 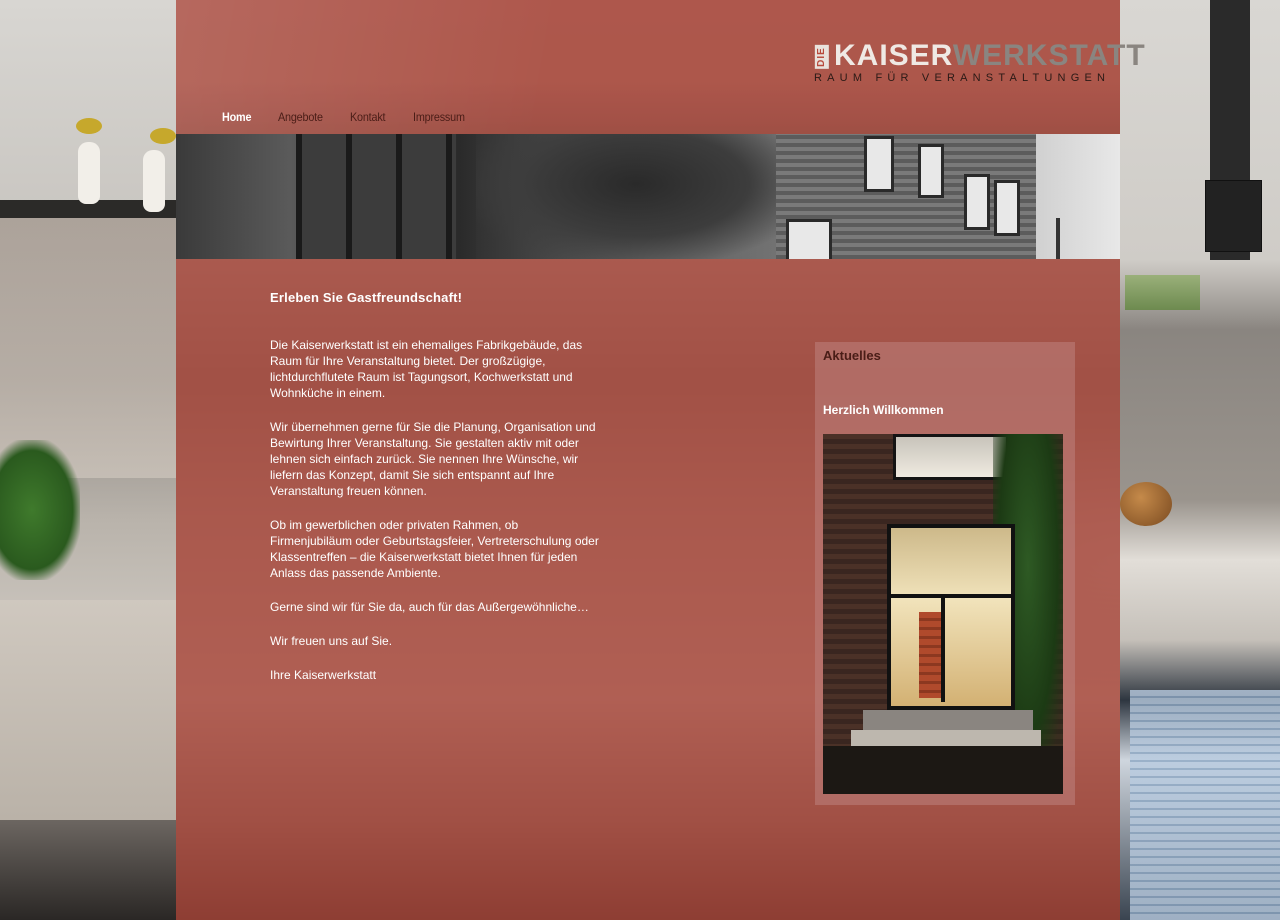 I want to click on background-plant, so click(x=40, y=510).